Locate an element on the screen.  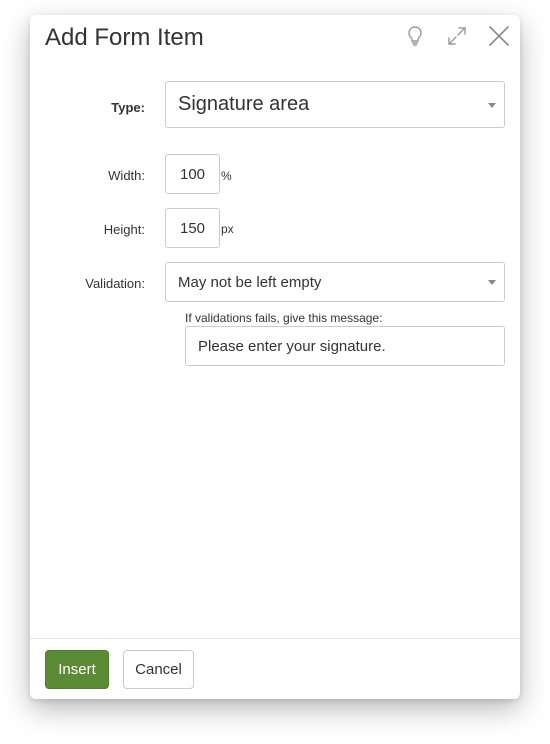
insert-button: Insert is located at coordinates (77, 669).